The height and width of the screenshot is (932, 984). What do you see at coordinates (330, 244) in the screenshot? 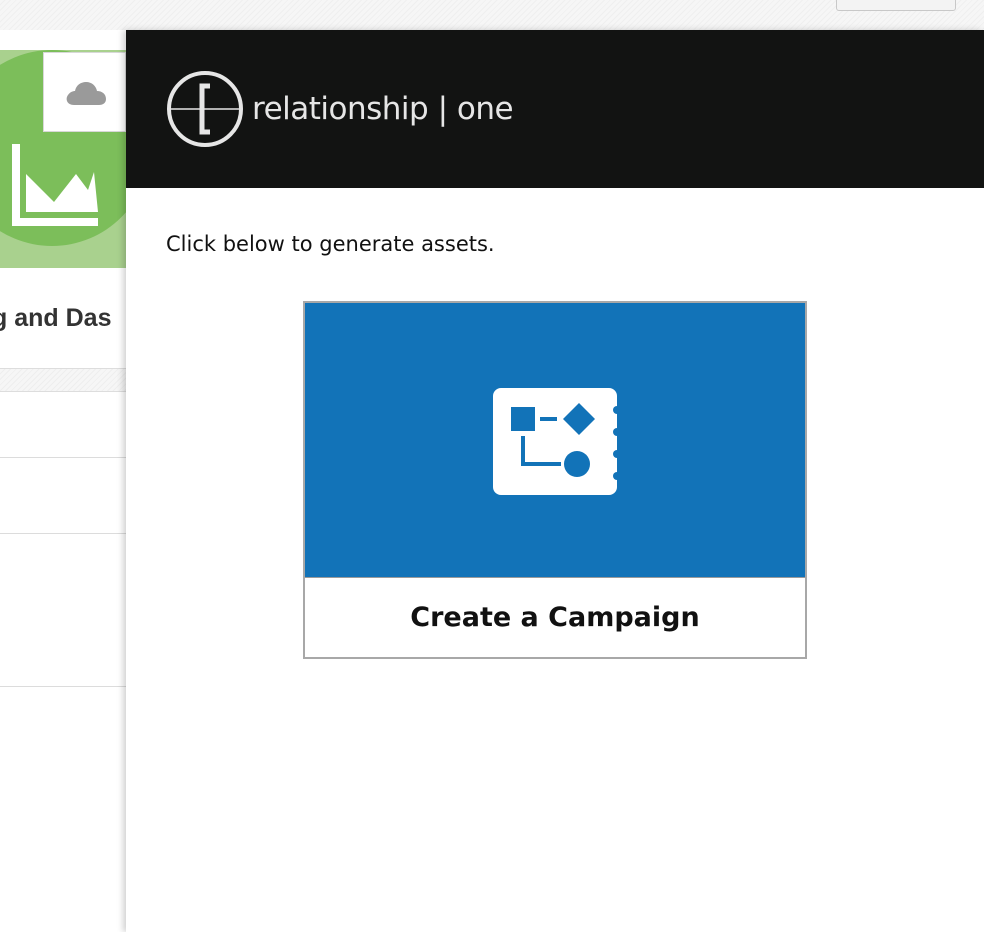
I see `instruction-text: Click below to generate assets.` at bounding box center [330, 244].